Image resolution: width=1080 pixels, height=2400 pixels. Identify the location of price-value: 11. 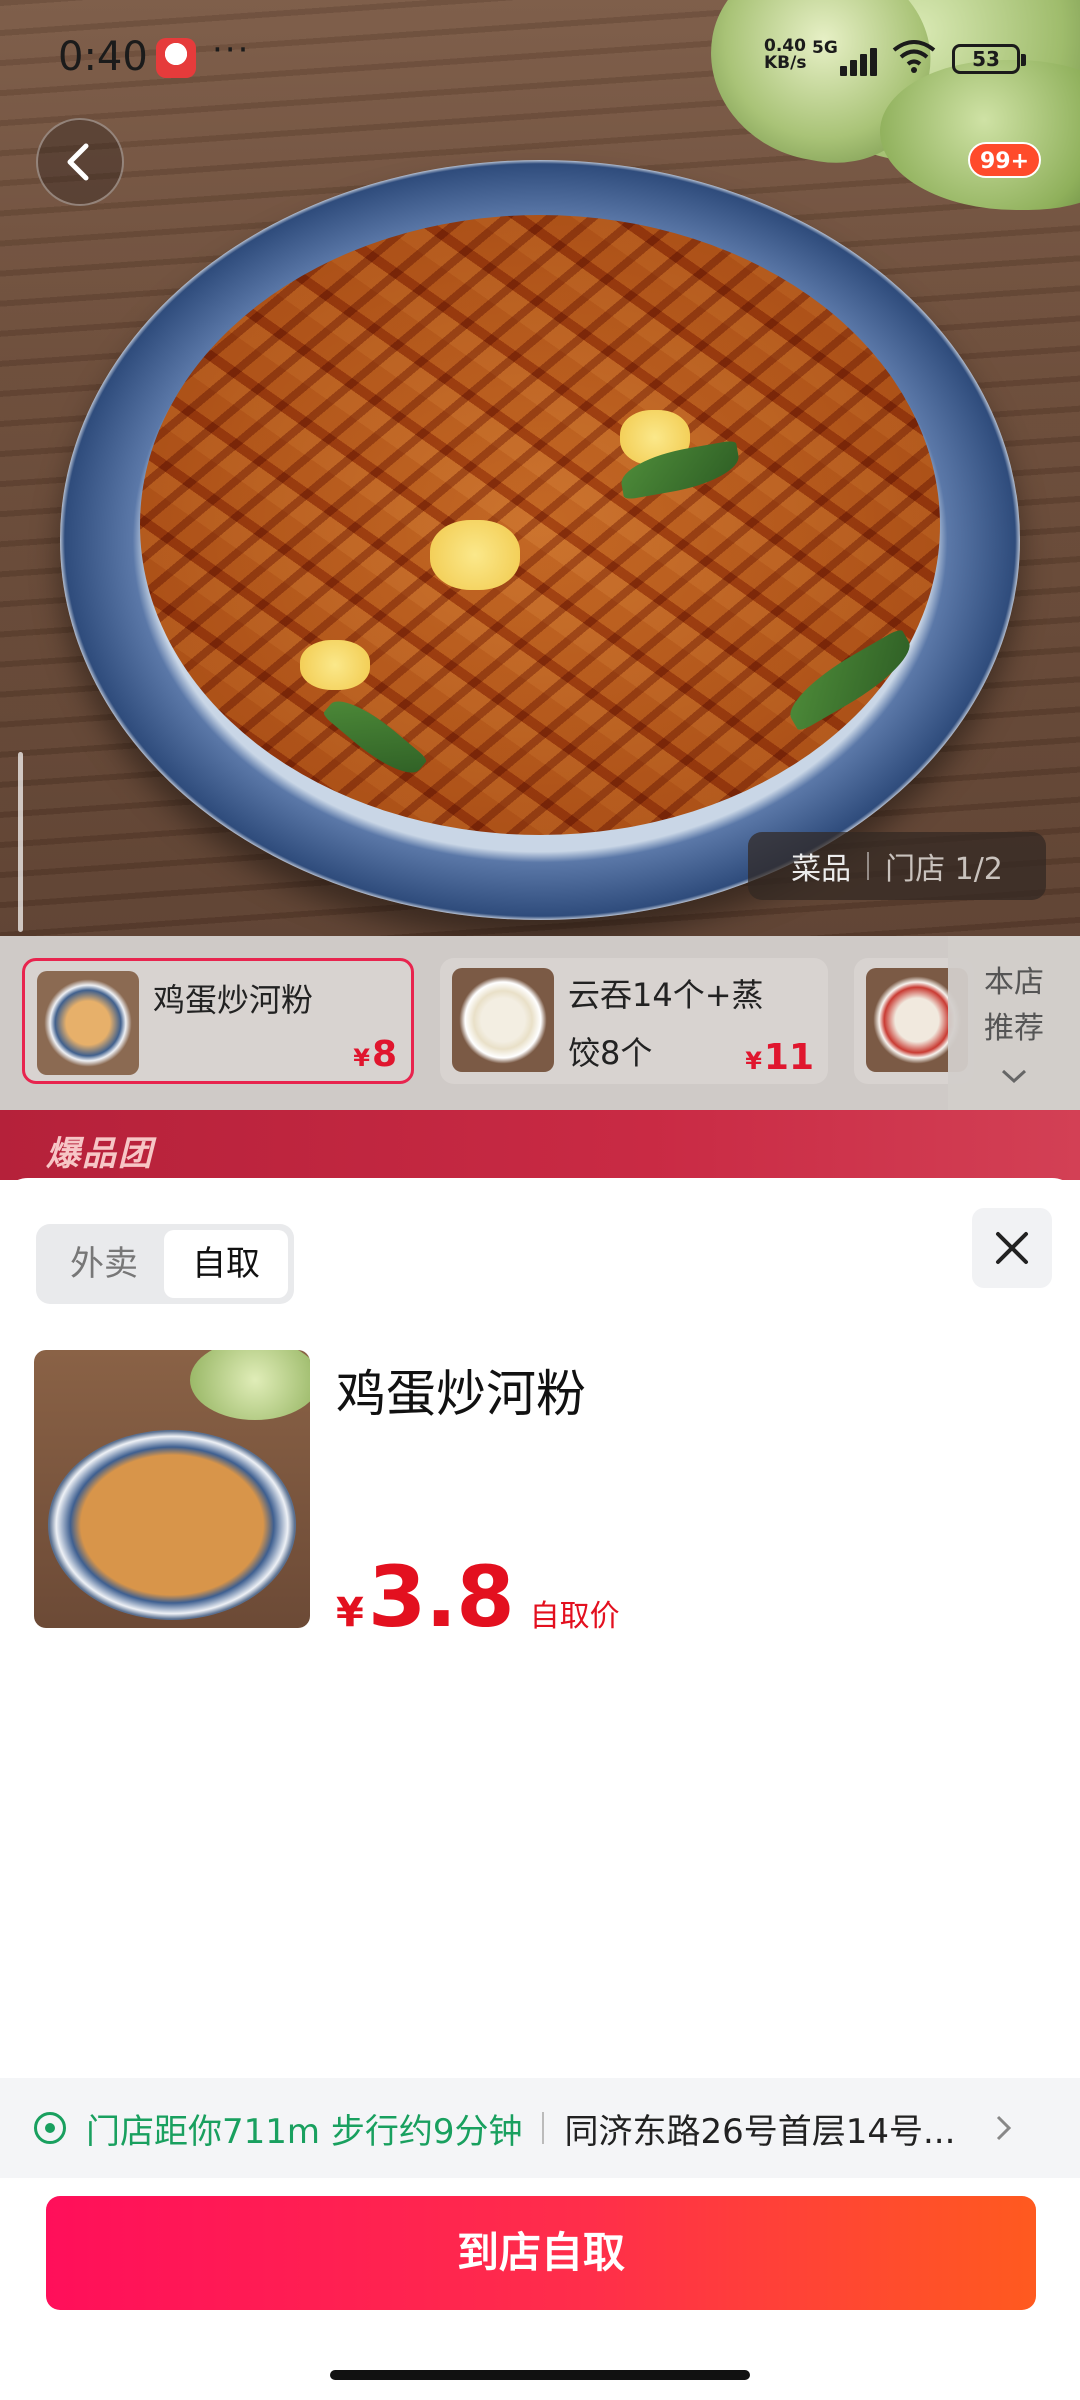
(788, 1057).